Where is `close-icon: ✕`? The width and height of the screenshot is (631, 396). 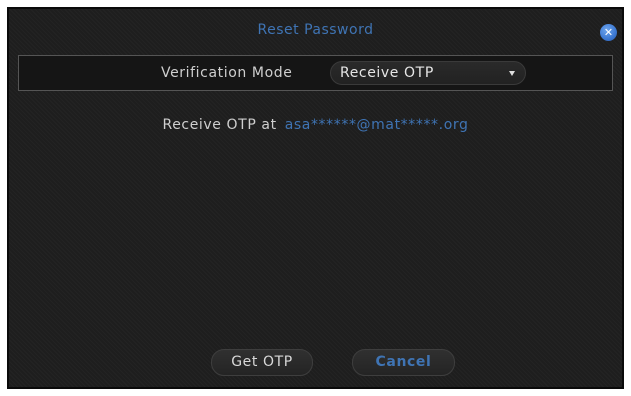
close-icon: ✕ is located at coordinates (608, 32).